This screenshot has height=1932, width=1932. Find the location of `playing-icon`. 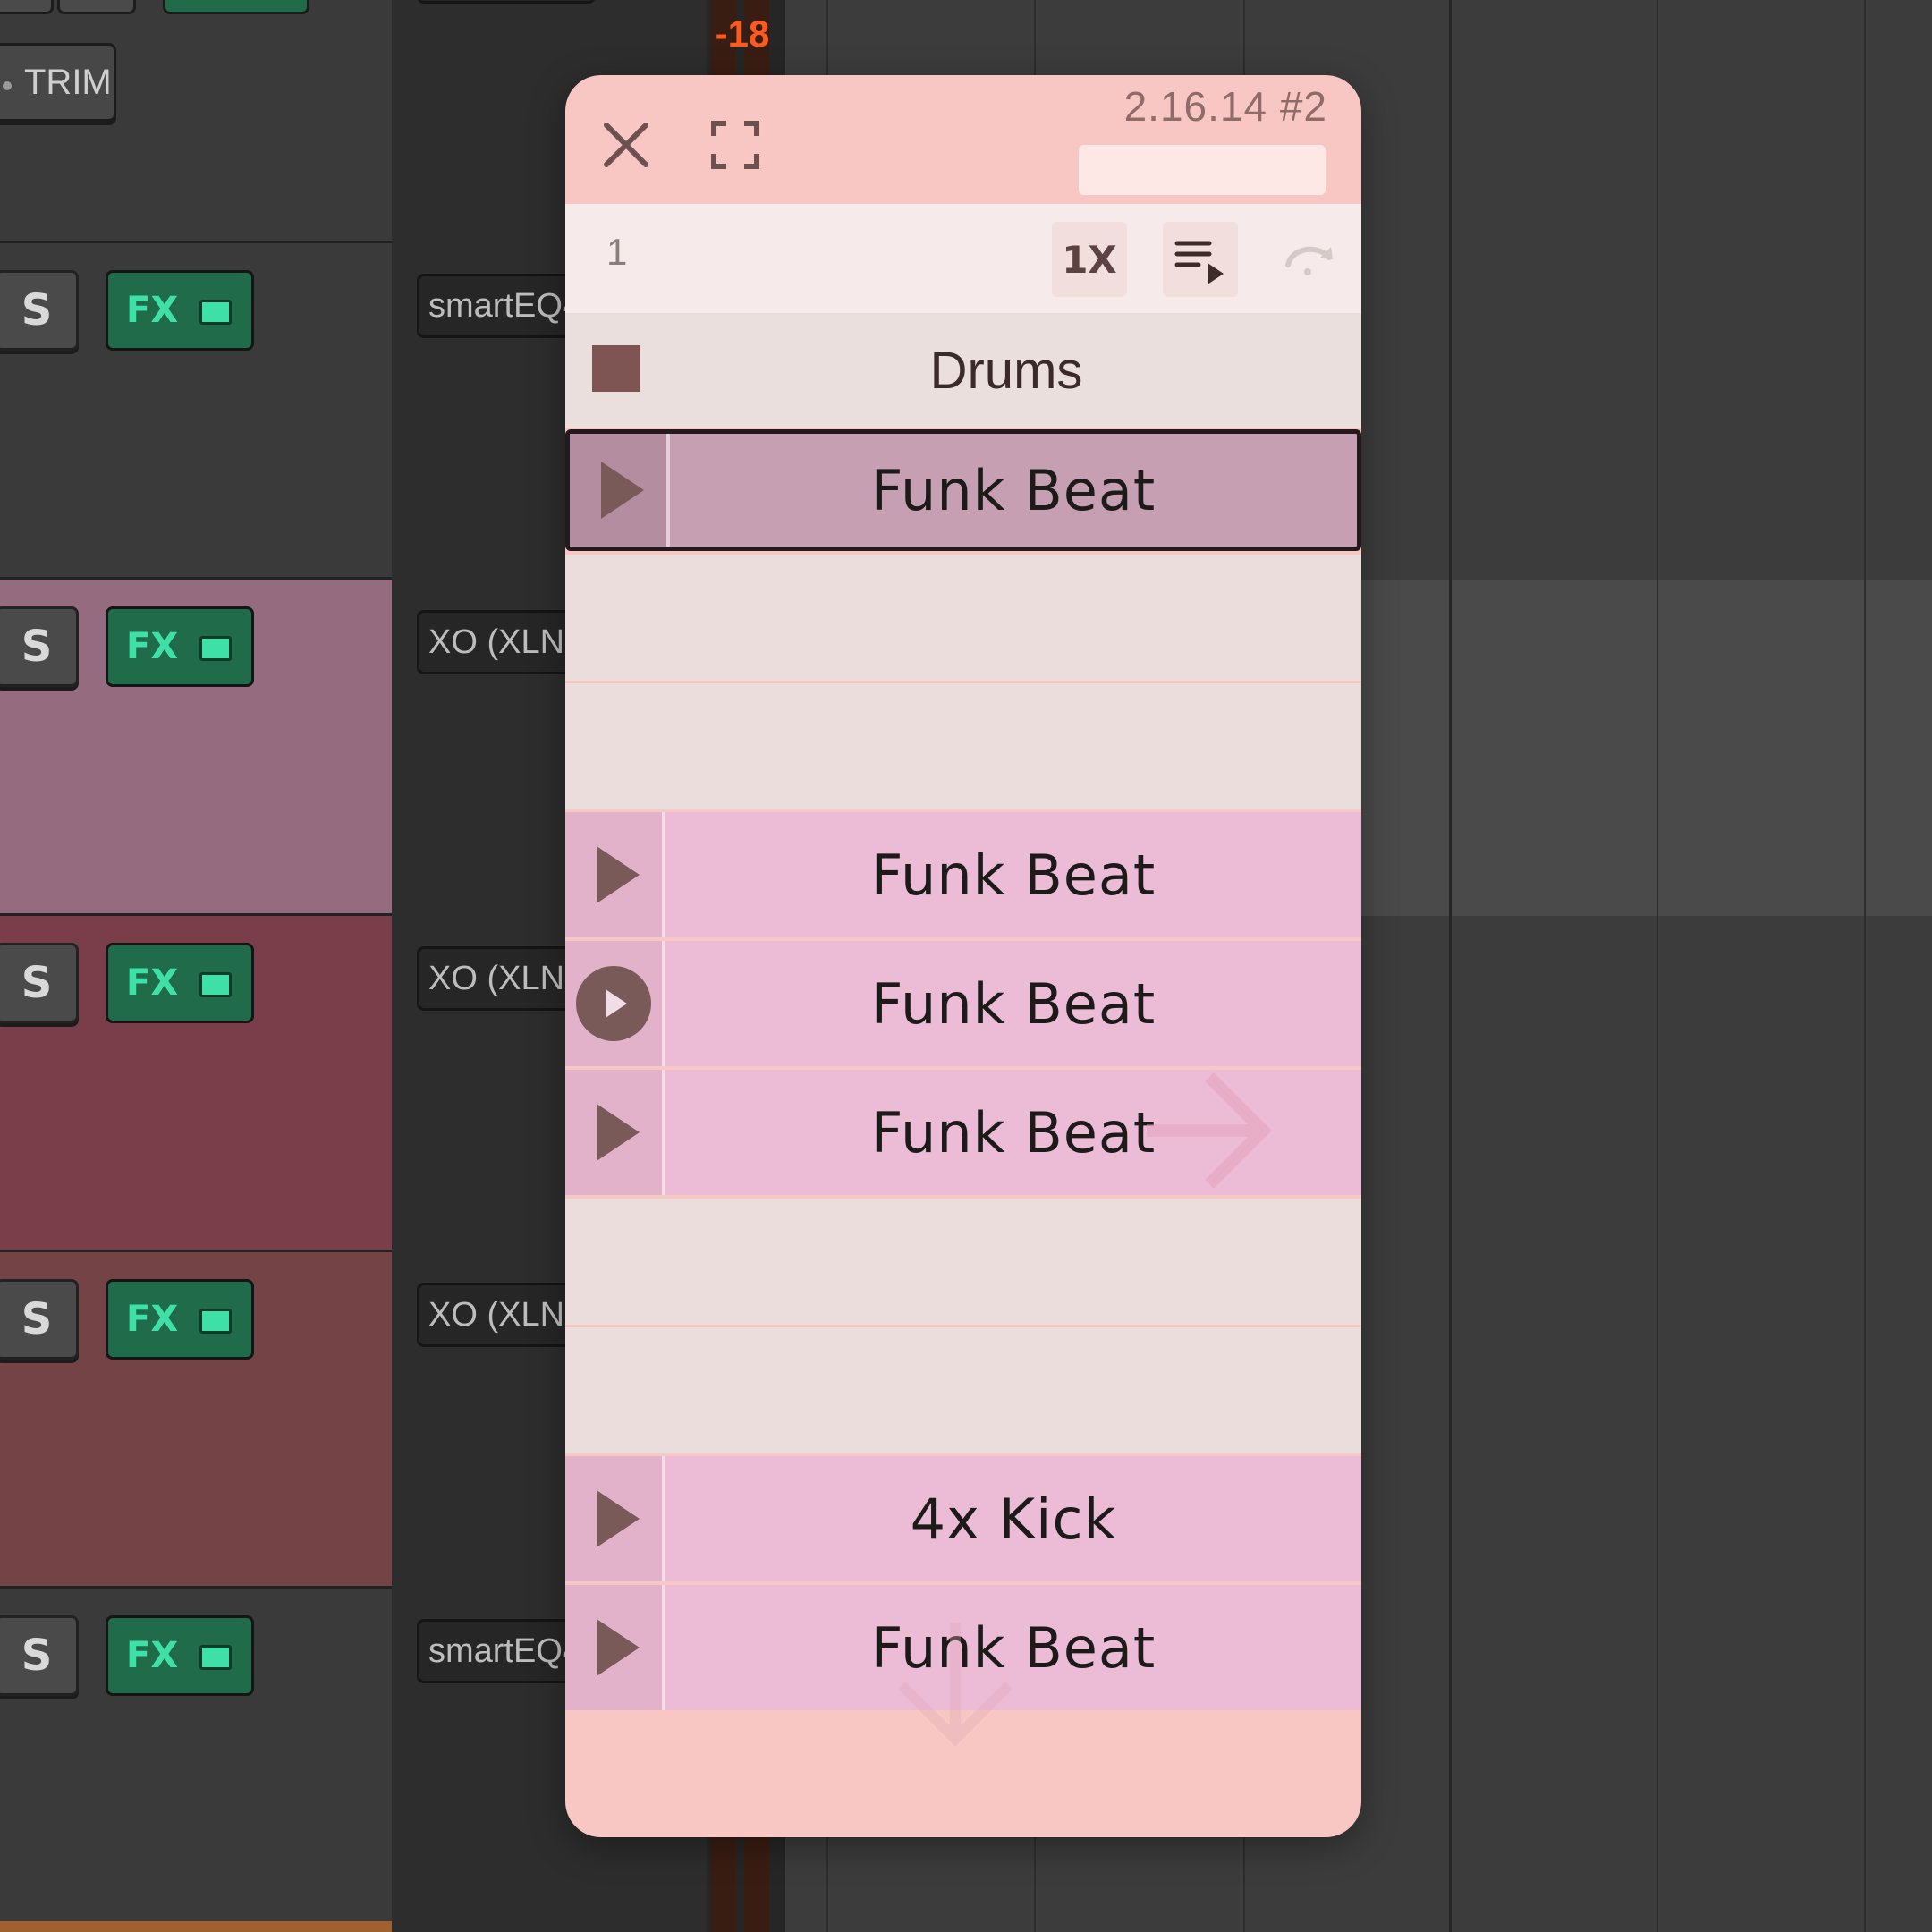

playing-icon is located at coordinates (613, 1003).